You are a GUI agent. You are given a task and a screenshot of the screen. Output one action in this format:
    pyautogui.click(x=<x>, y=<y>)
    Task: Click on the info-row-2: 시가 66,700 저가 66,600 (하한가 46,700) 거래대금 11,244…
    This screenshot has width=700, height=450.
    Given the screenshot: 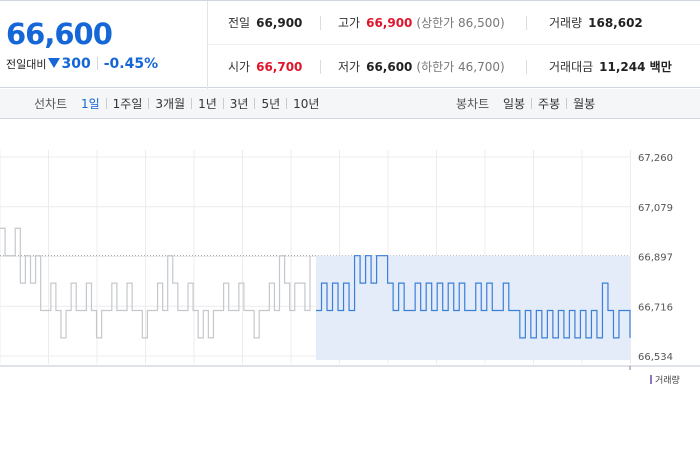 What is the action you would take?
    pyautogui.click(x=454, y=67)
    